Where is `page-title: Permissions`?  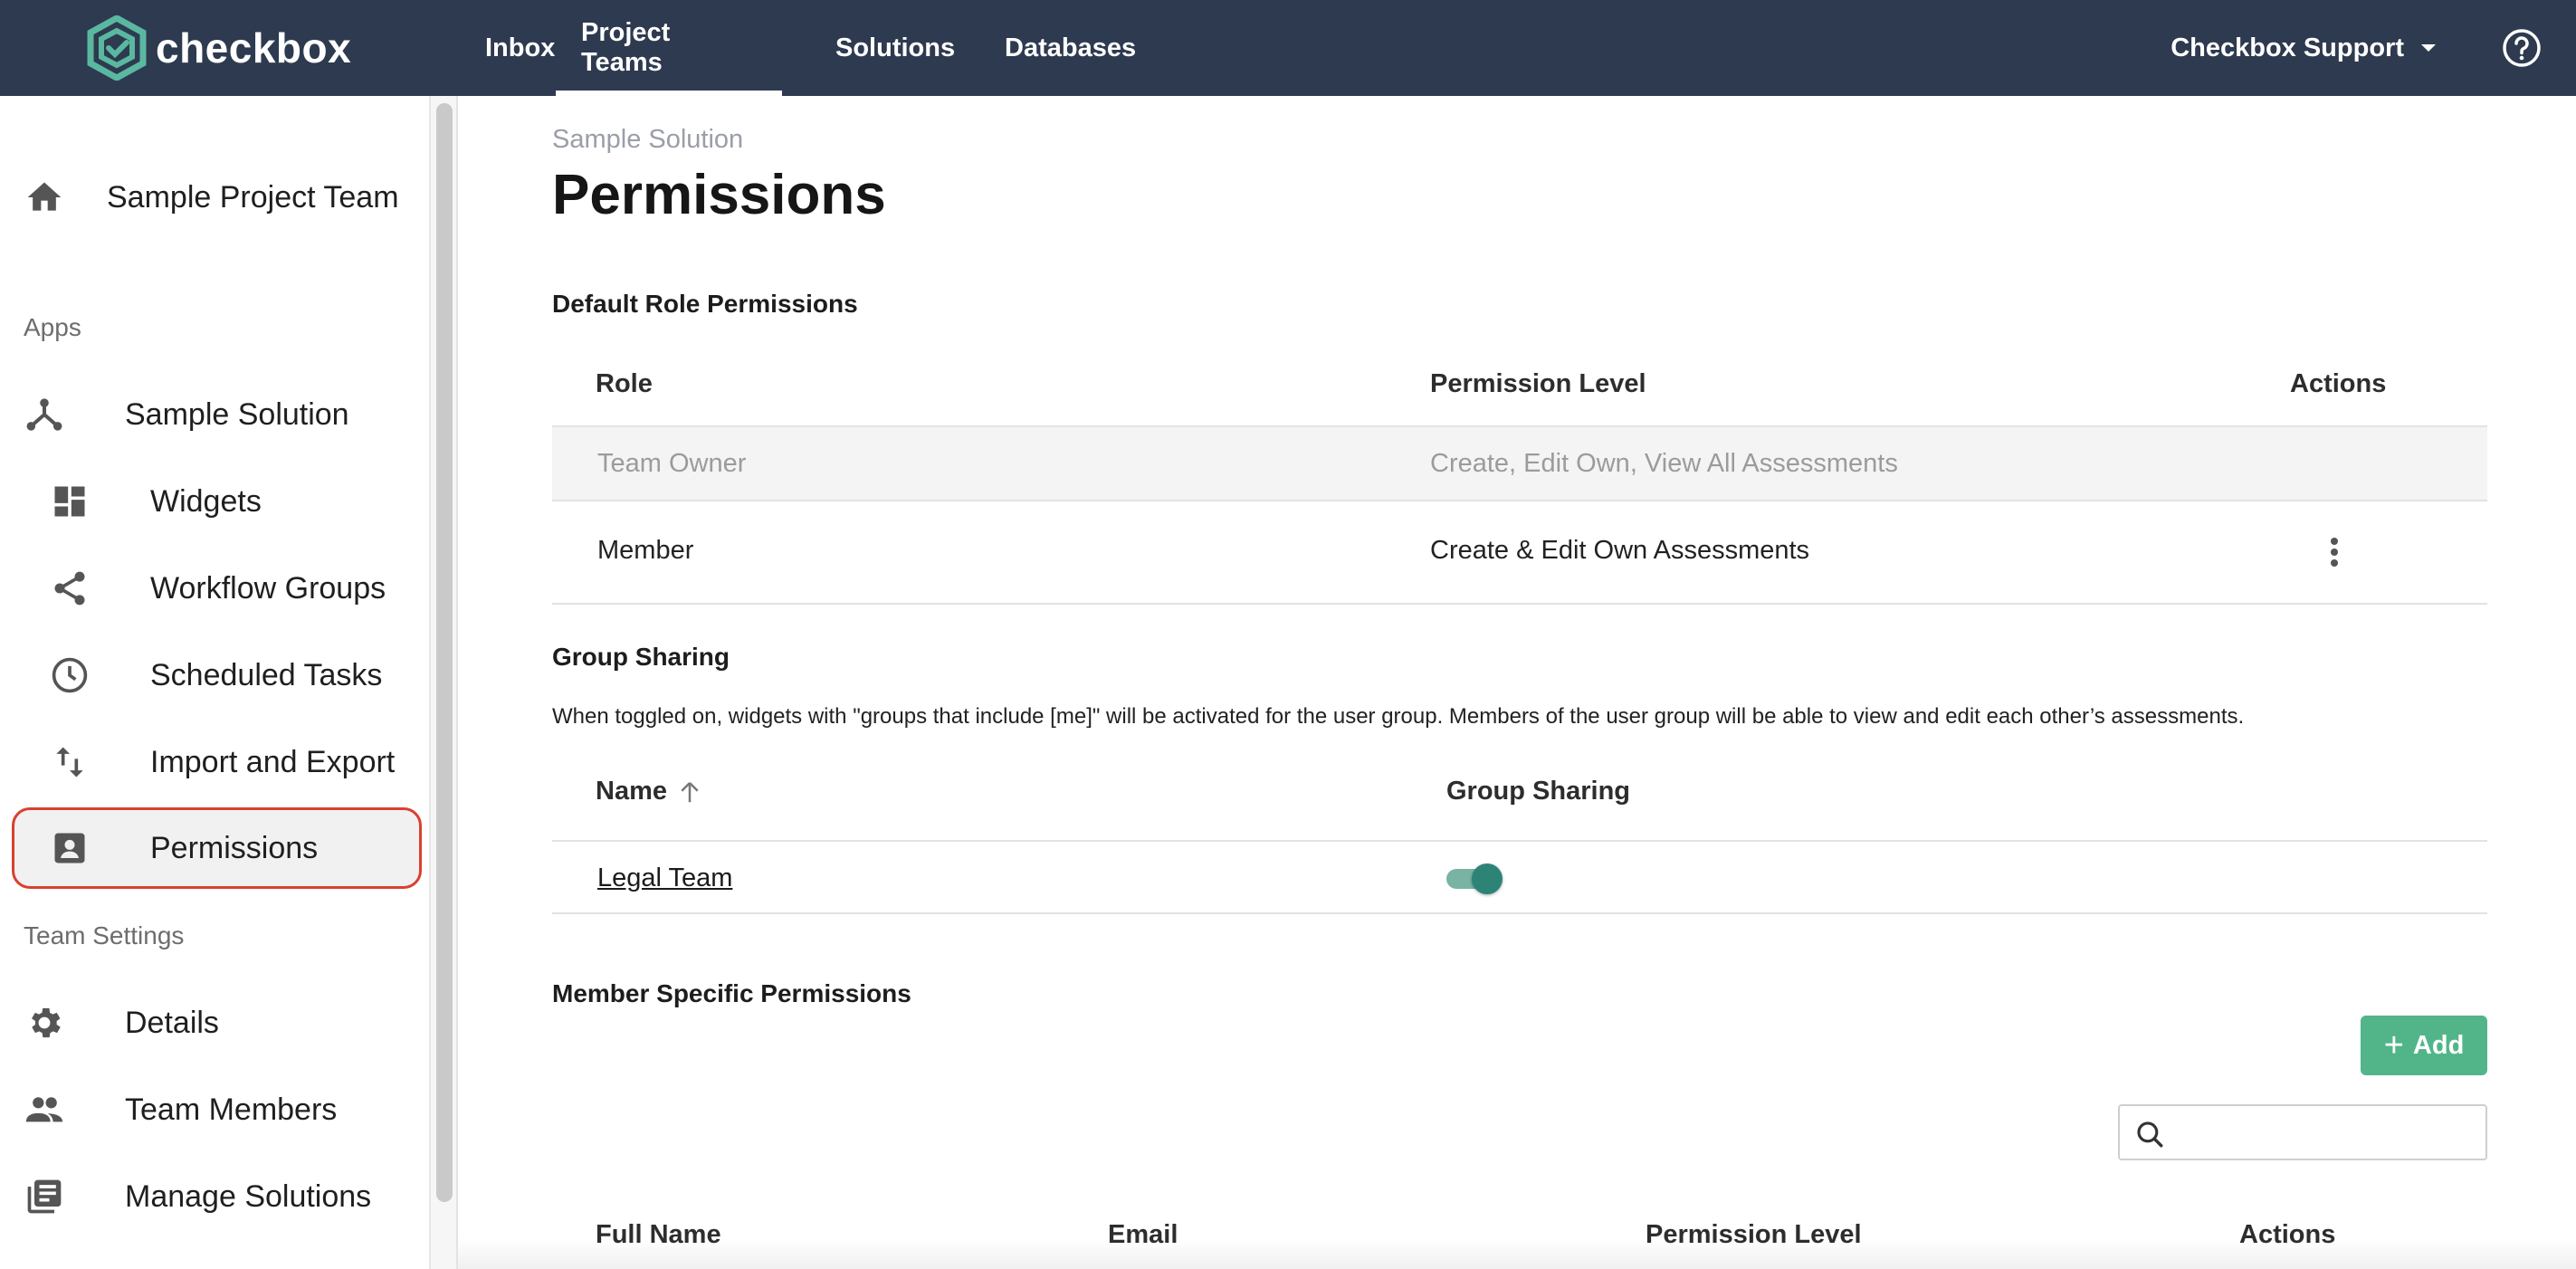
page-title: Permissions is located at coordinates (719, 195).